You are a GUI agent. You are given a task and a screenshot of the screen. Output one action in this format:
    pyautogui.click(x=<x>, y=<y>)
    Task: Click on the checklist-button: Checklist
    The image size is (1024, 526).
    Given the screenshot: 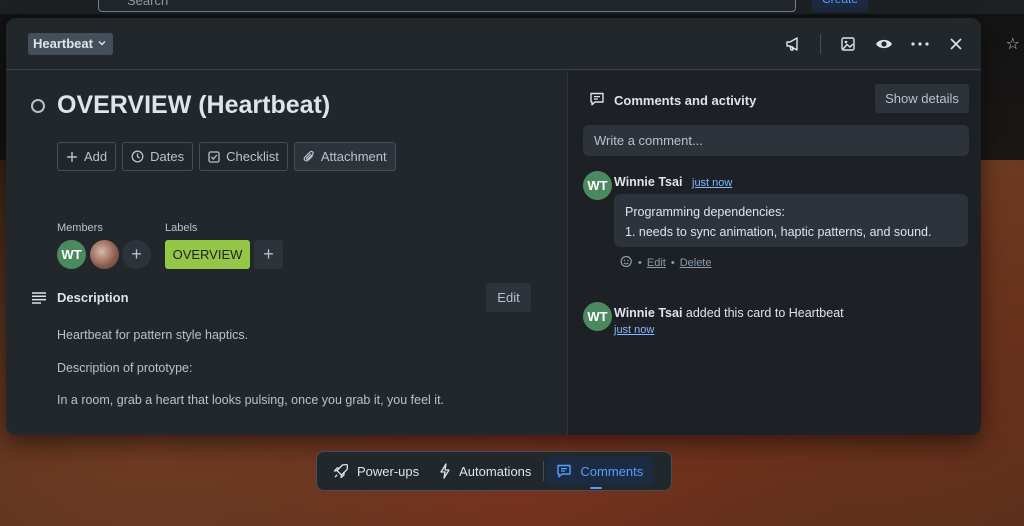 What is the action you would take?
    pyautogui.click(x=243, y=156)
    